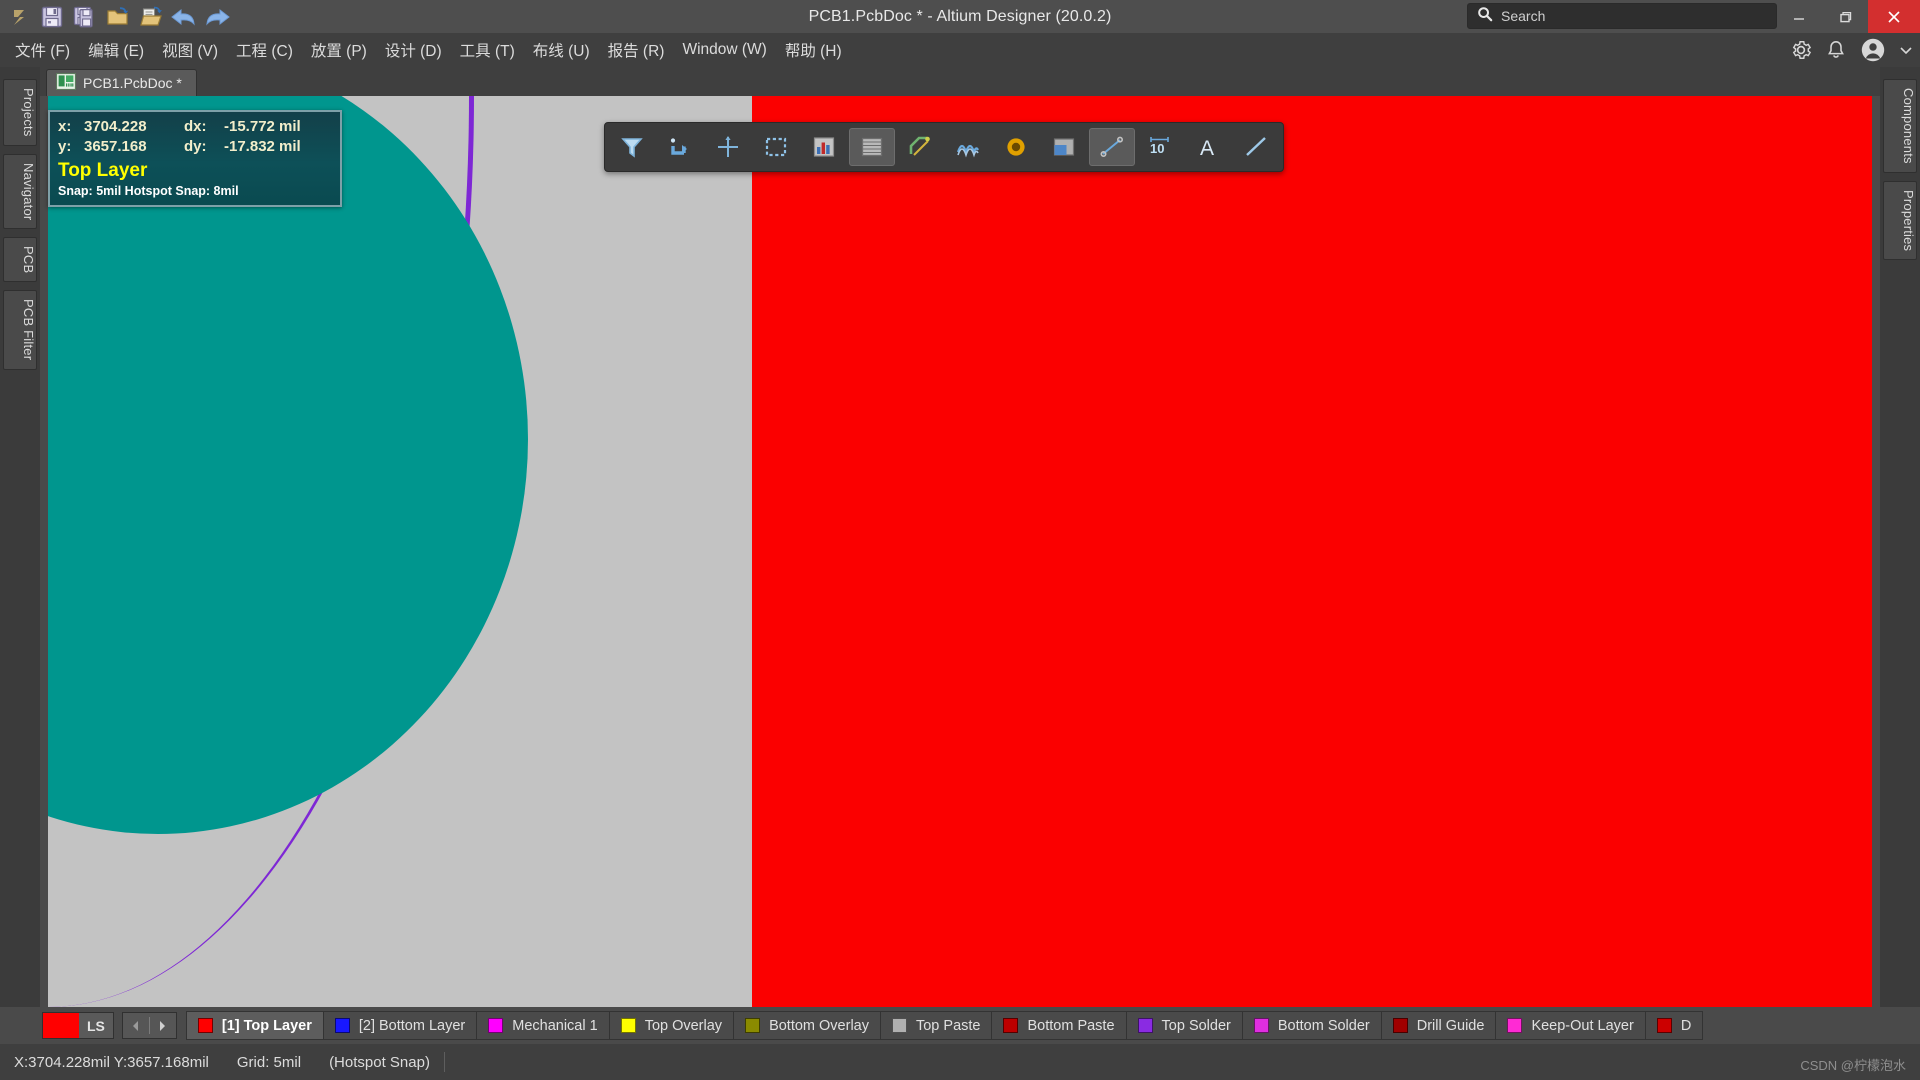  What do you see at coordinates (413, 50) in the screenshot?
I see `menu-item-design: 设计 (D)` at bounding box center [413, 50].